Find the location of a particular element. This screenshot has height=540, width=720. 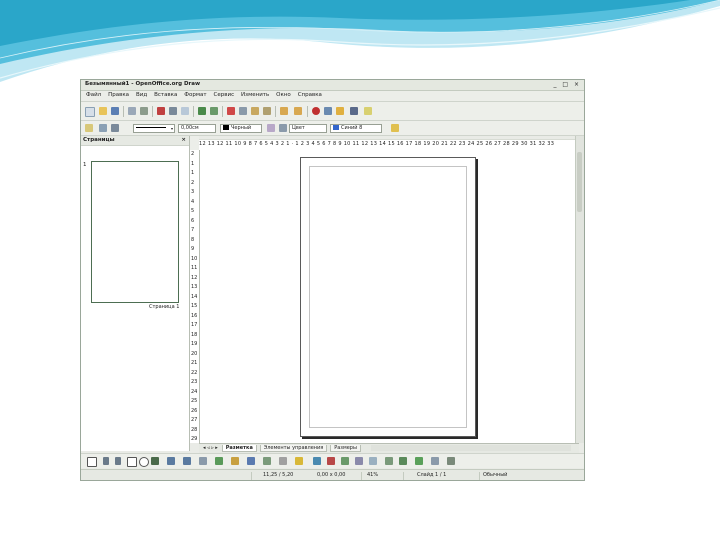

autospellcheck-icon is located at coordinates (214, 111).